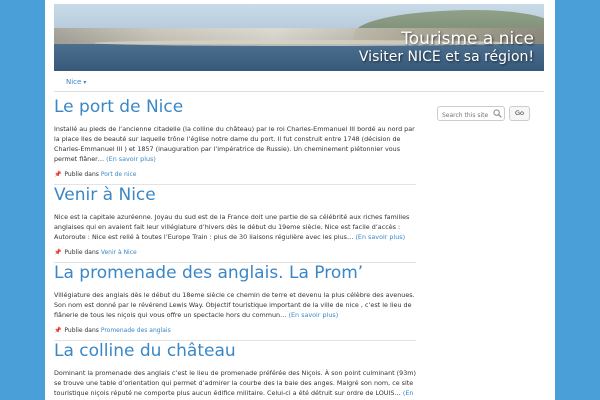 The image size is (600, 400). Describe the element at coordinates (519, 113) in the screenshot. I see `search-go-button: Go` at that location.